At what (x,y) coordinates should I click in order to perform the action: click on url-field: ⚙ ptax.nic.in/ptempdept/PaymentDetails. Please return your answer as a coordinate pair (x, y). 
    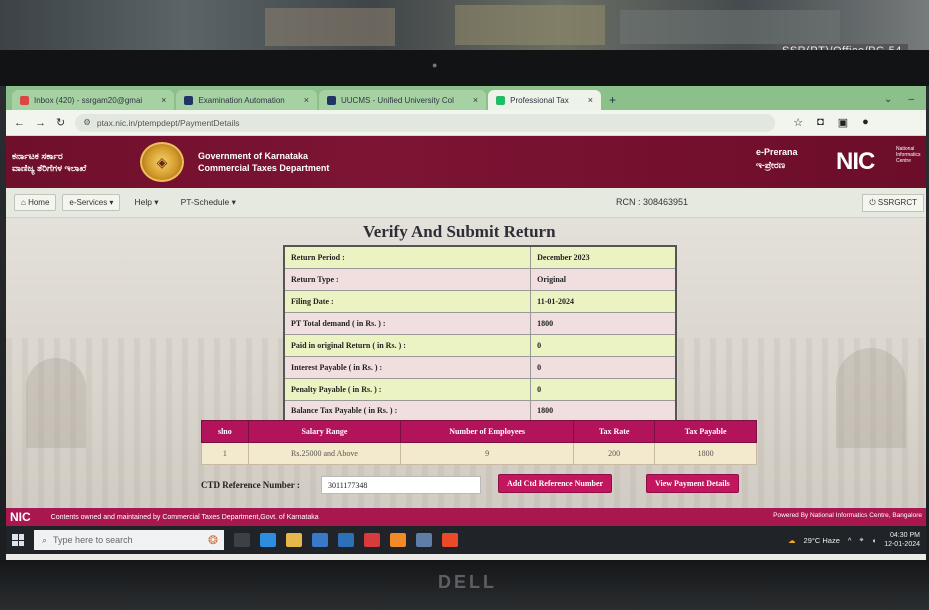
    Looking at the image, I should click on (425, 122).